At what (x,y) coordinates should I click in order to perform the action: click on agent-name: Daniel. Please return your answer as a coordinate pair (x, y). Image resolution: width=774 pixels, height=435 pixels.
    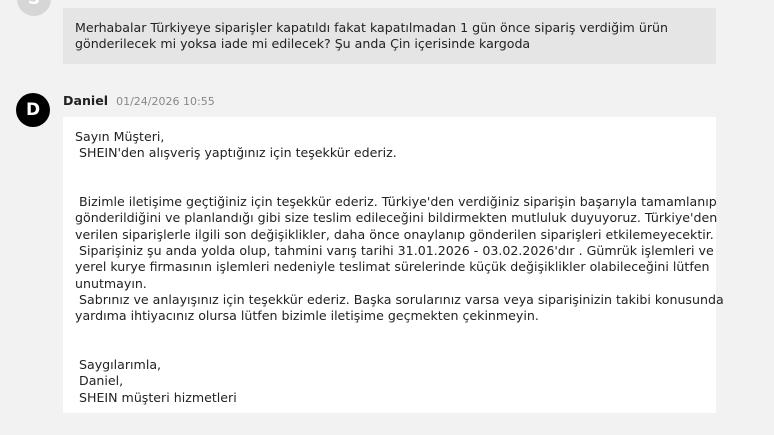
    Looking at the image, I should click on (86, 100).